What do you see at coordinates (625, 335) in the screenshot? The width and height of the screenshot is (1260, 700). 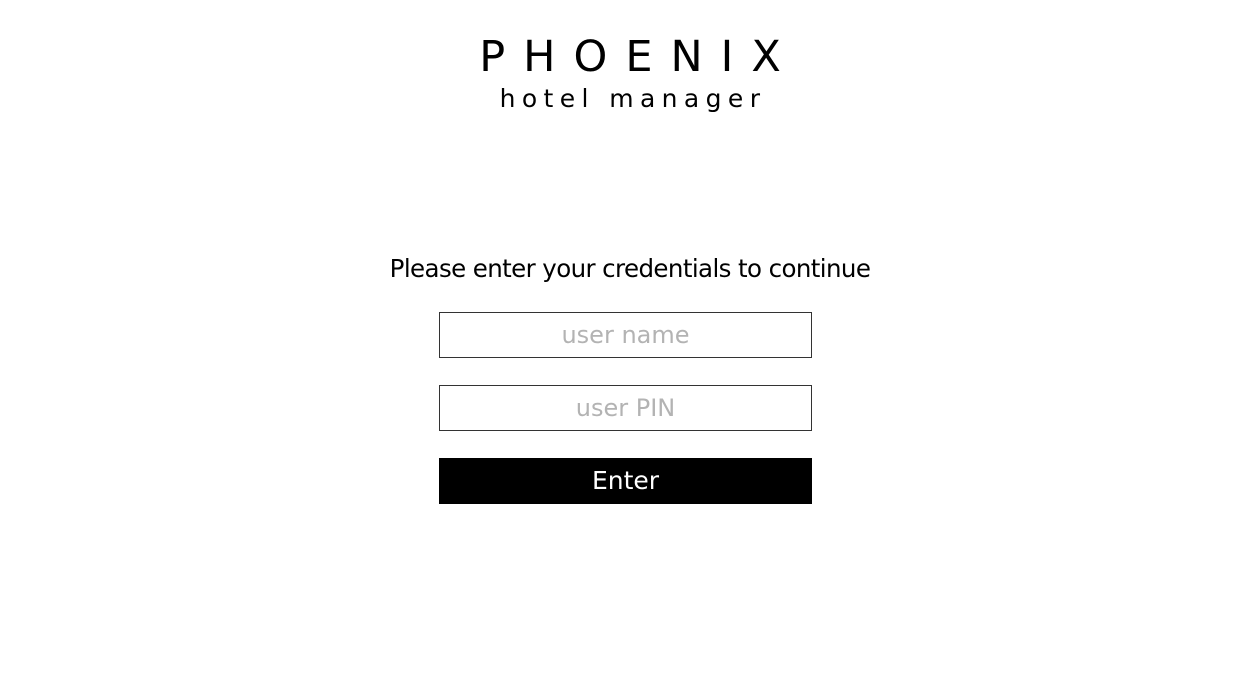 I see `username-input` at bounding box center [625, 335].